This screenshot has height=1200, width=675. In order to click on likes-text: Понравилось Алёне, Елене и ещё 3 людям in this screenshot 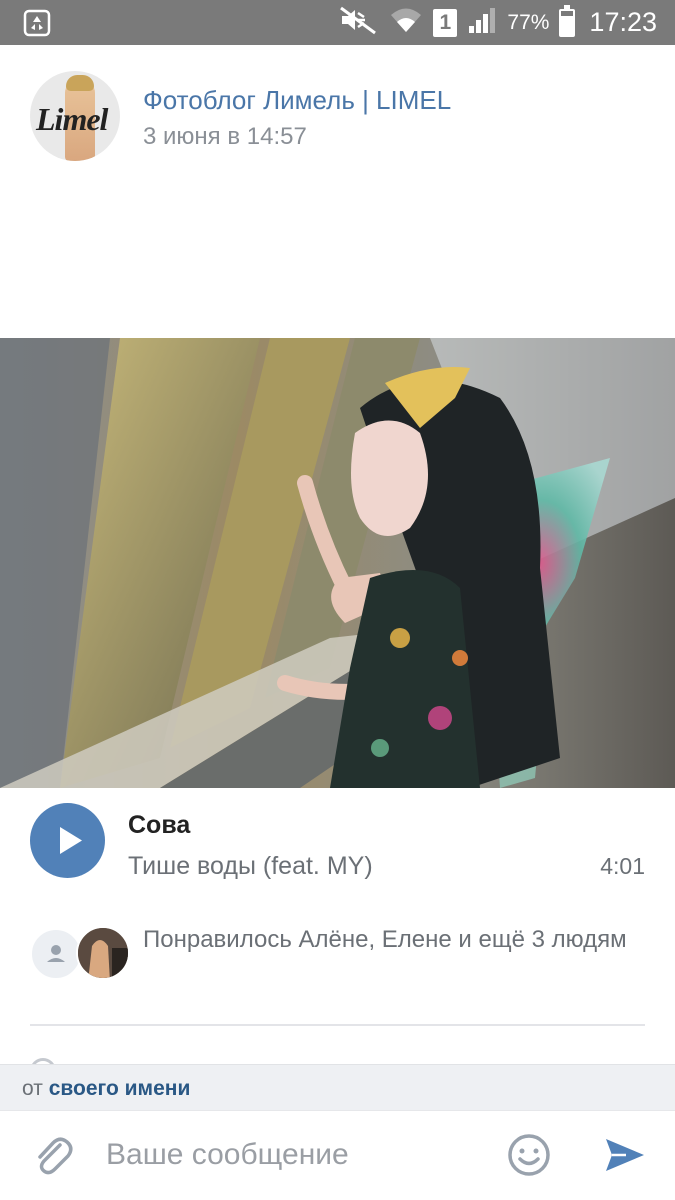, I will do `click(385, 939)`.